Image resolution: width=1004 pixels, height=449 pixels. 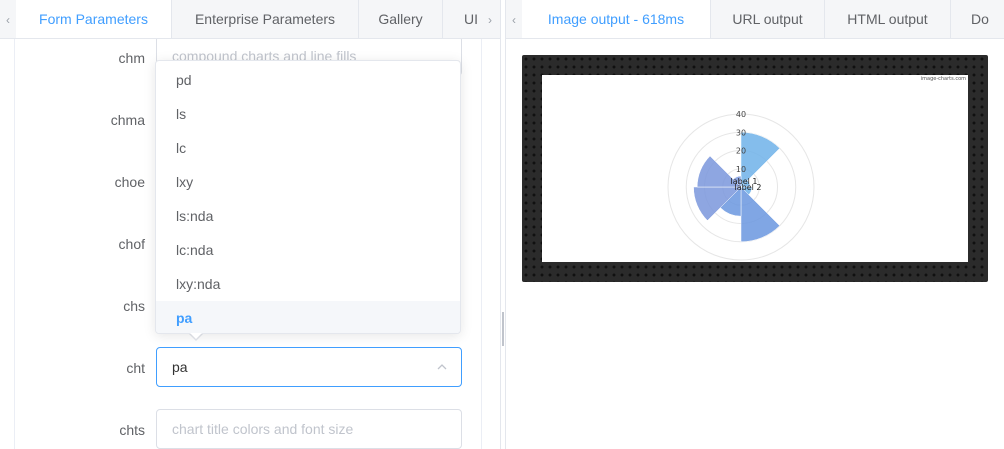 What do you see at coordinates (943, 79) in the screenshot?
I see `watermark-text: image-charts.com` at bounding box center [943, 79].